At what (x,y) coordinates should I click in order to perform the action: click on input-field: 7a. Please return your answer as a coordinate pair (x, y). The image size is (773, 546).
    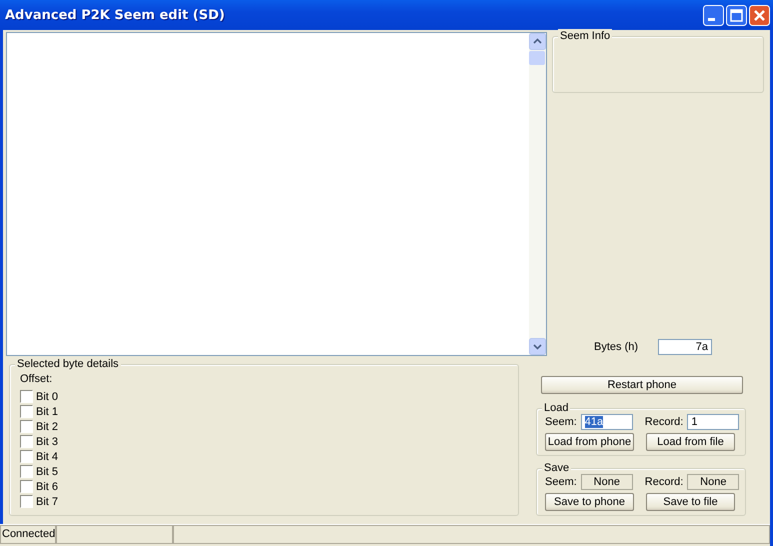
    Looking at the image, I should click on (685, 347).